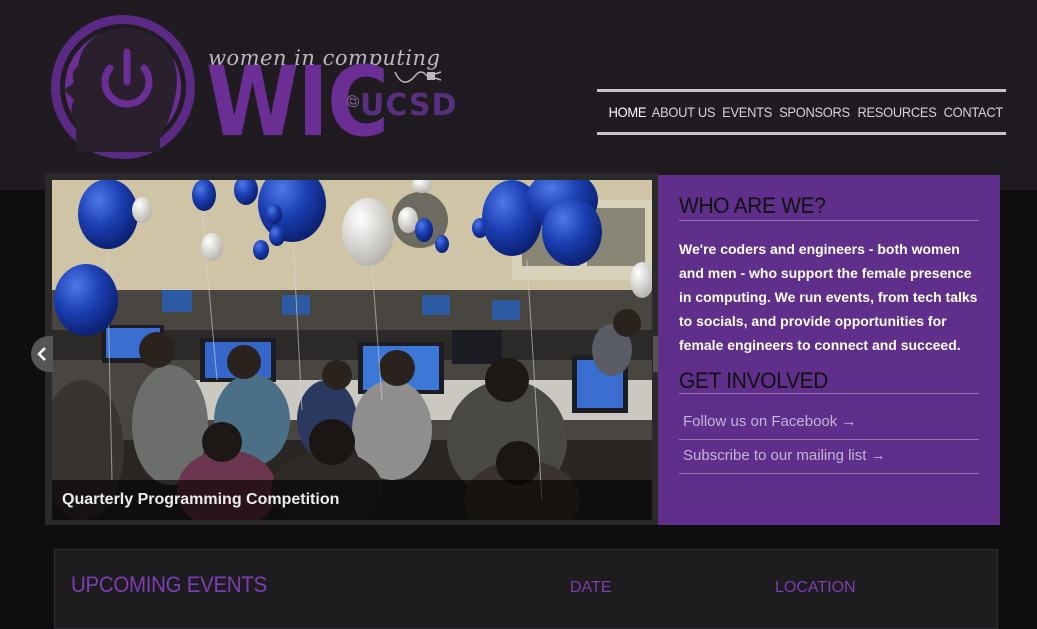 This screenshot has height=629, width=1037. I want to click on nav-home: HOME, so click(628, 112).